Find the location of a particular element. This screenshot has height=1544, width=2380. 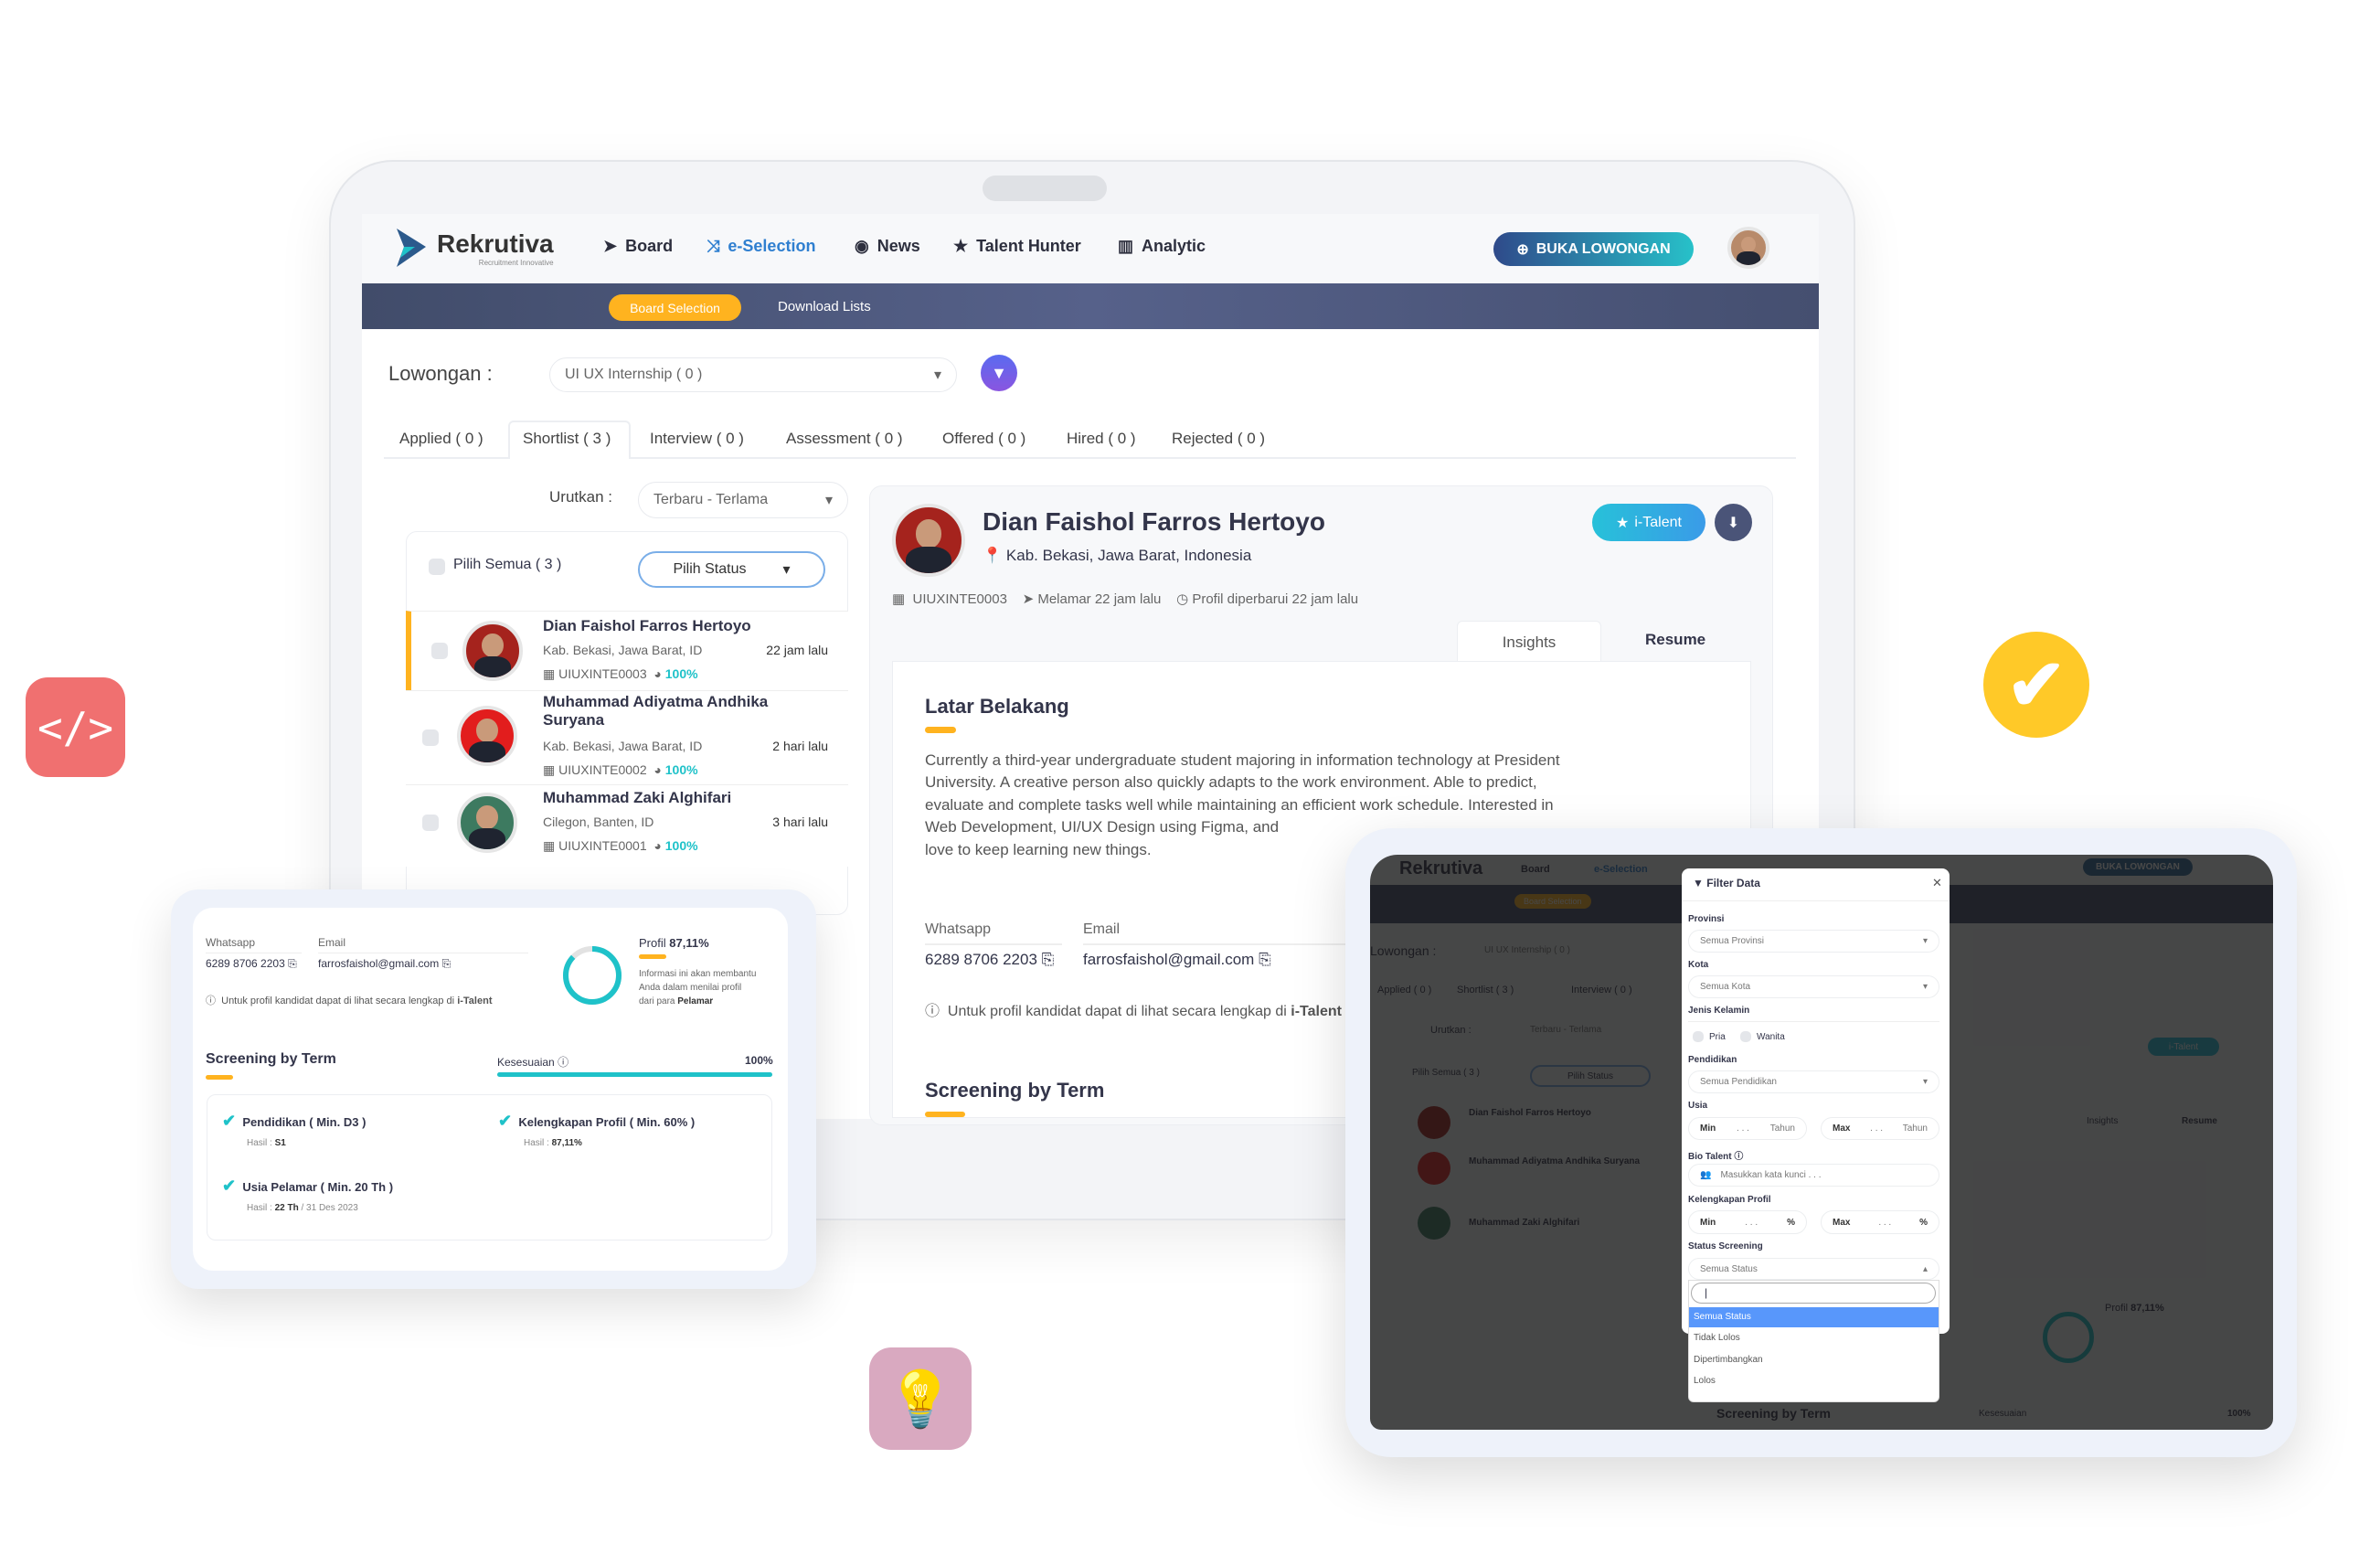

filter-button: ▼ is located at coordinates (999, 373).